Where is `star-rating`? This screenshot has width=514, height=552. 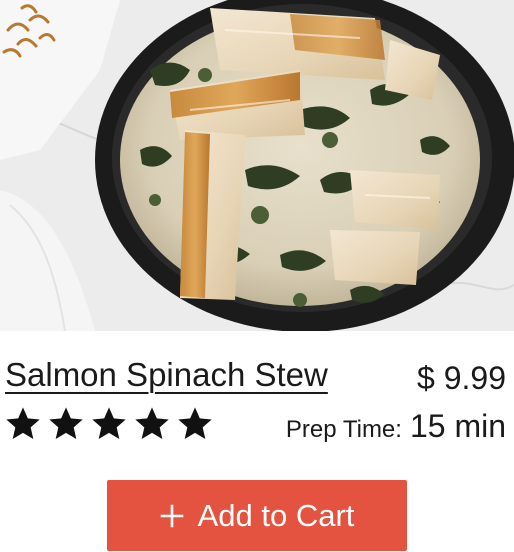
star-rating is located at coordinates (109, 426).